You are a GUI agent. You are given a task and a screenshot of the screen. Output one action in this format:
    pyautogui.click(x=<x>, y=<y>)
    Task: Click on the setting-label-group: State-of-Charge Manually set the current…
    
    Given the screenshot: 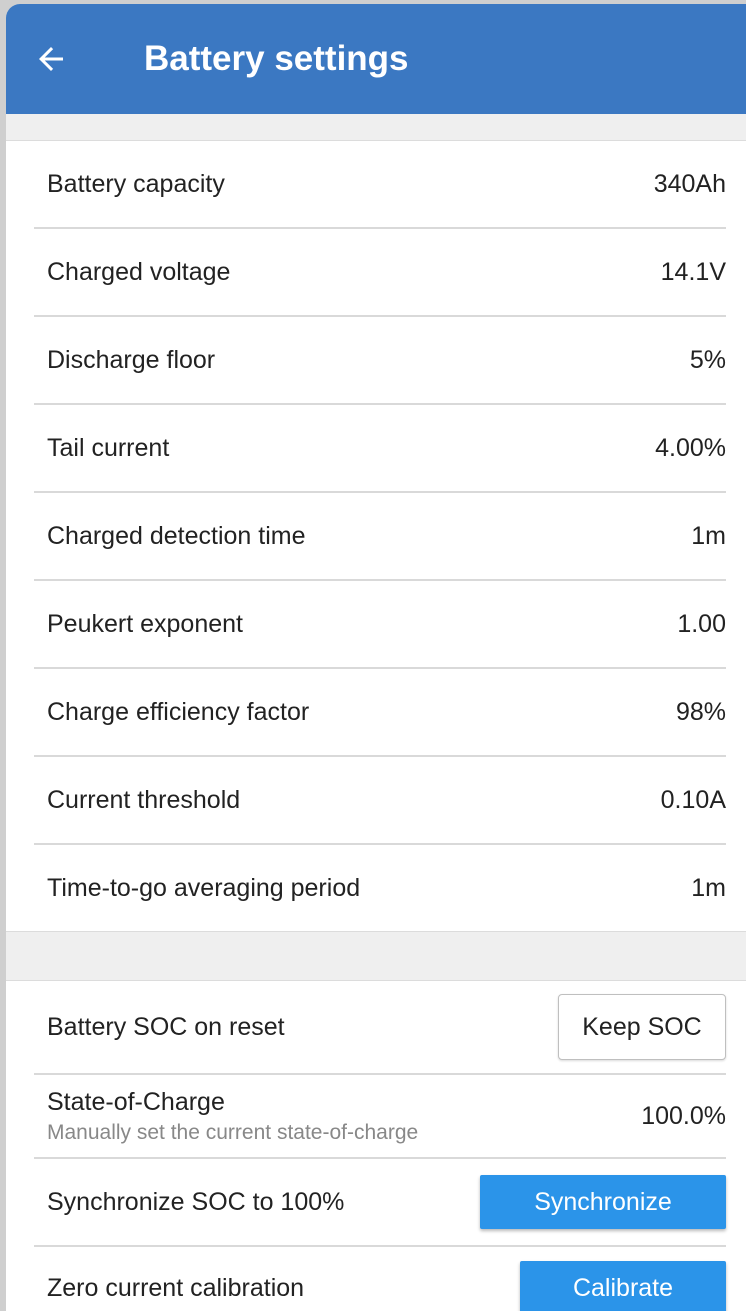 What is the action you would take?
    pyautogui.click(x=226, y=1116)
    